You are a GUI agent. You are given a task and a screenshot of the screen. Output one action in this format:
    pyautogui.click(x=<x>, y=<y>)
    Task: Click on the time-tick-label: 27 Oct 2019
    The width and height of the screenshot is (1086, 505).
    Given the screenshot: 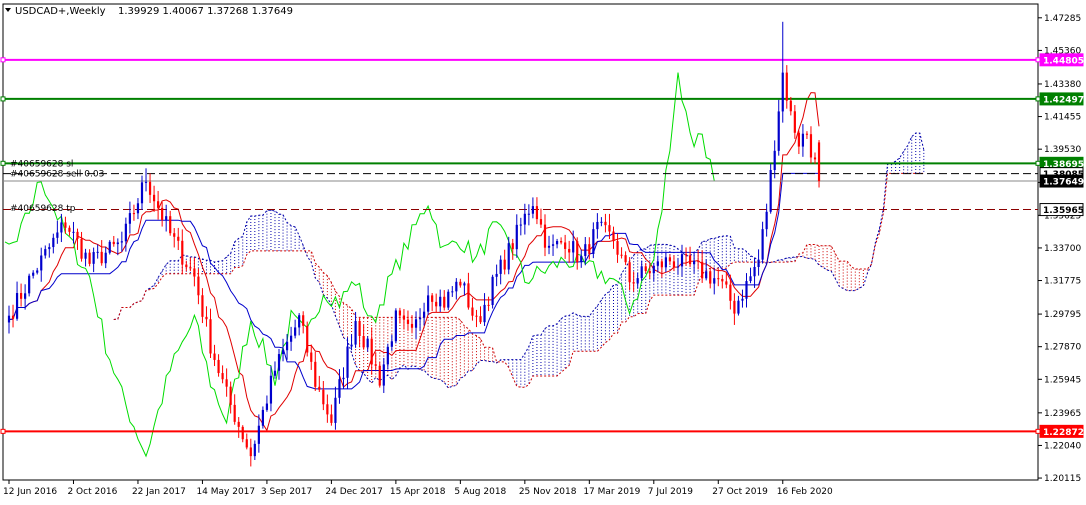 What is the action you would take?
    pyautogui.click(x=740, y=492)
    